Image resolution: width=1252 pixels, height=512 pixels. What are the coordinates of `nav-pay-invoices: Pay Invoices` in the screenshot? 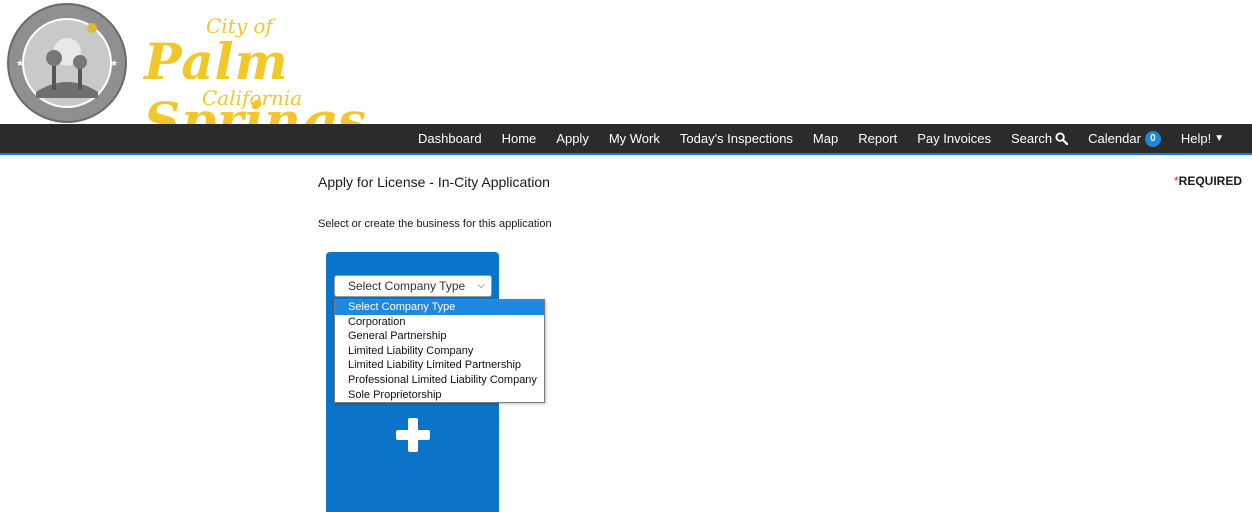 It's located at (954, 138).